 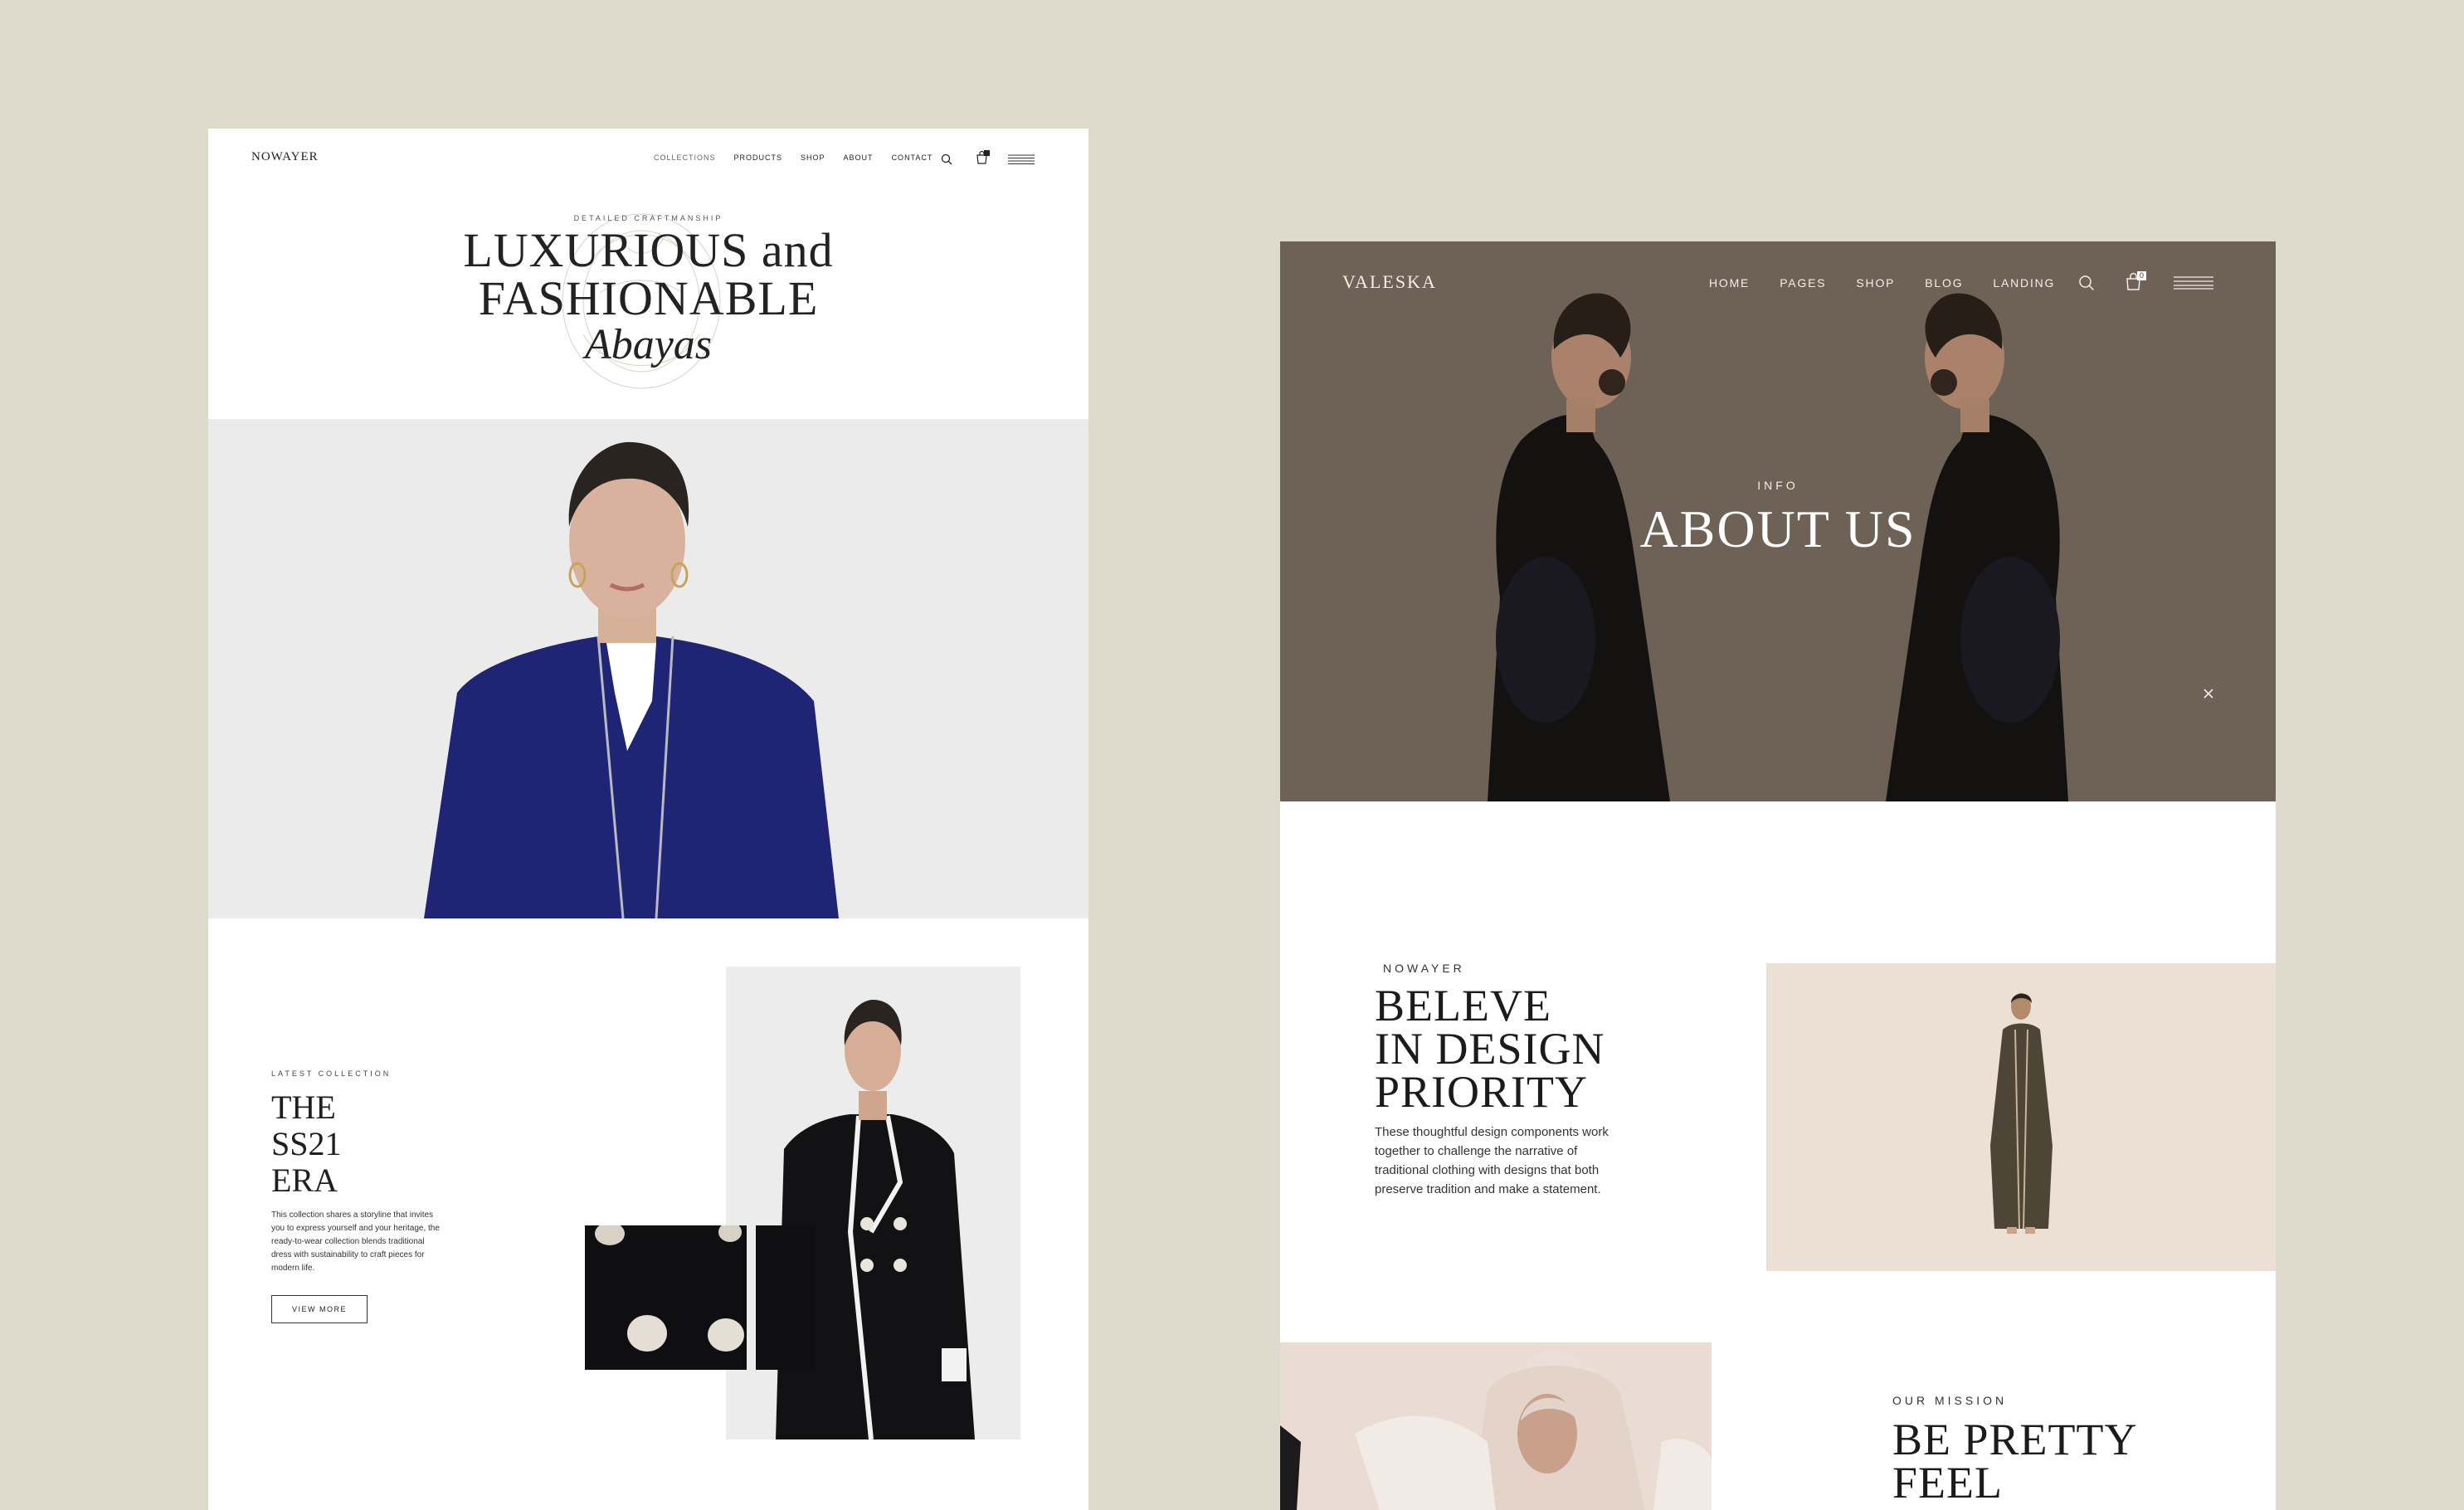 I want to click on hero-model-image, so click(x=648, y=668).